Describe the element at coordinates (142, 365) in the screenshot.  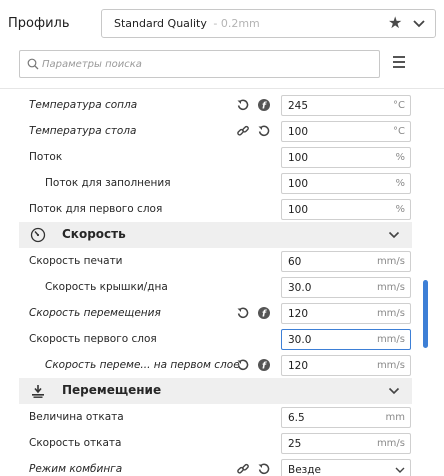
I see `setting-label: Скорость переме... на первом слое` at that location.